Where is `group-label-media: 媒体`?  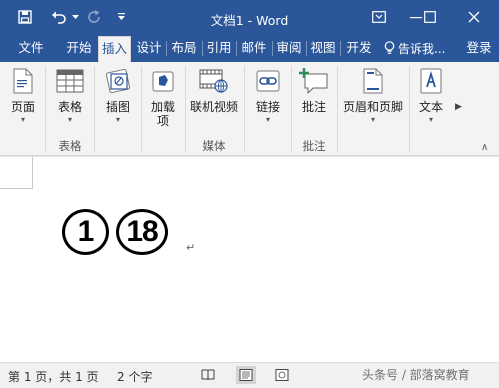 group-label-media: 媒体 is located at coordinates (214, 146).